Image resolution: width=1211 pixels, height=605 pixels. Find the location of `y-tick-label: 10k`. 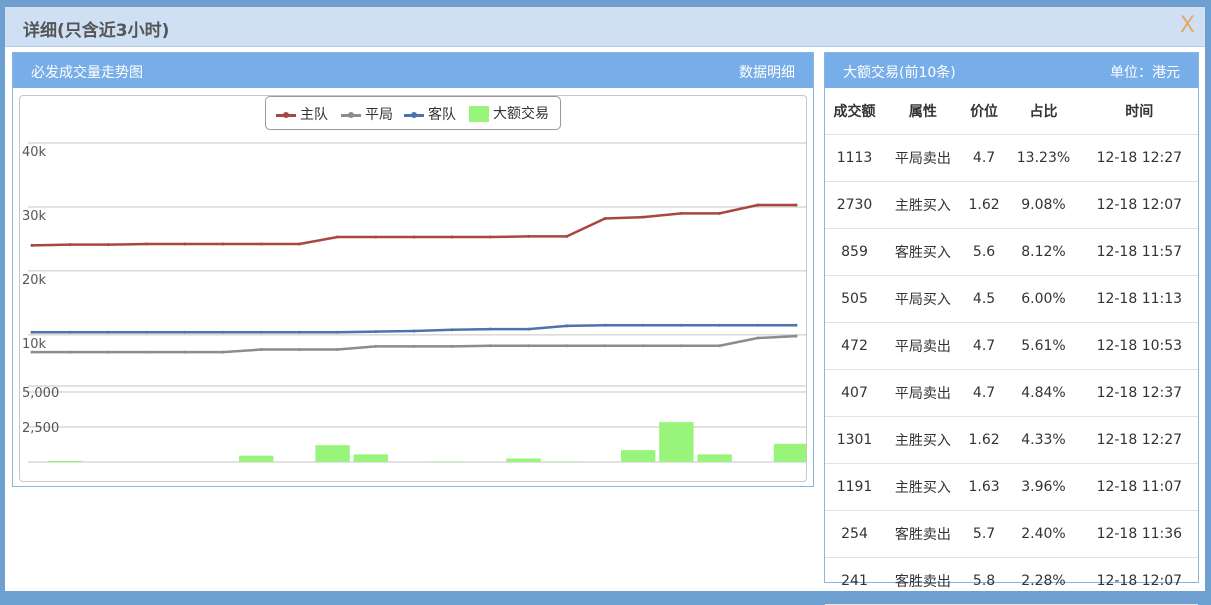

y-tick-label: 10k is located at coordinates (34, 344).